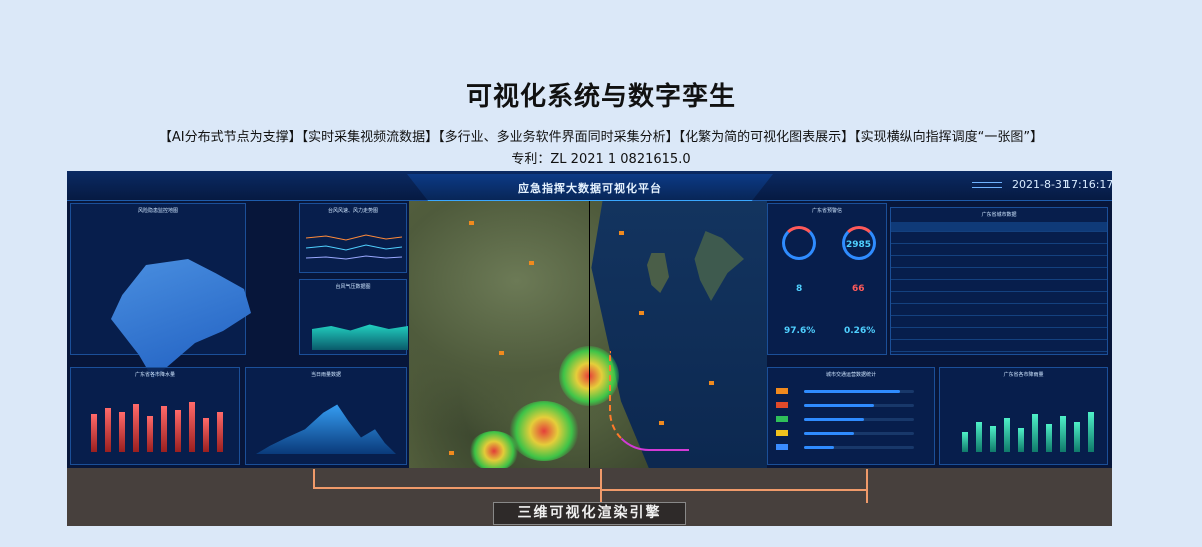  What do you see at coordinates (800, 331) in the screenshot?
I see `kpi-value: 97.6%` at bounding box center [800, 331].